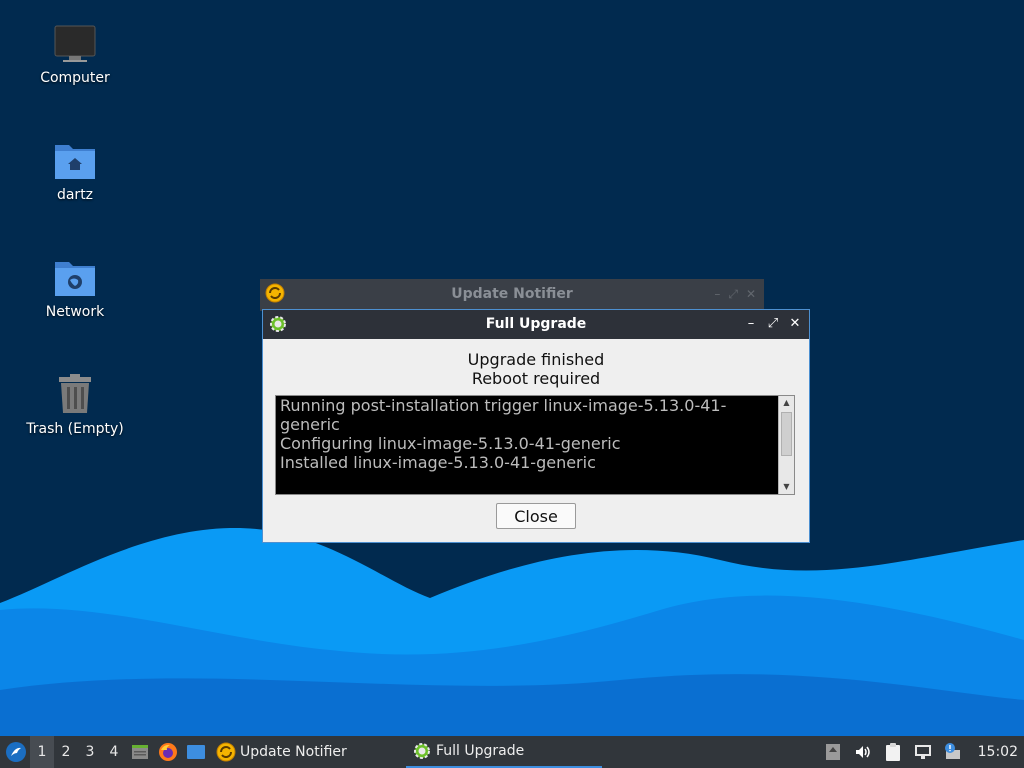  Describe the element at coordinates (66, 752) in the screenshot. I see `workspace-2: 2` at that location.